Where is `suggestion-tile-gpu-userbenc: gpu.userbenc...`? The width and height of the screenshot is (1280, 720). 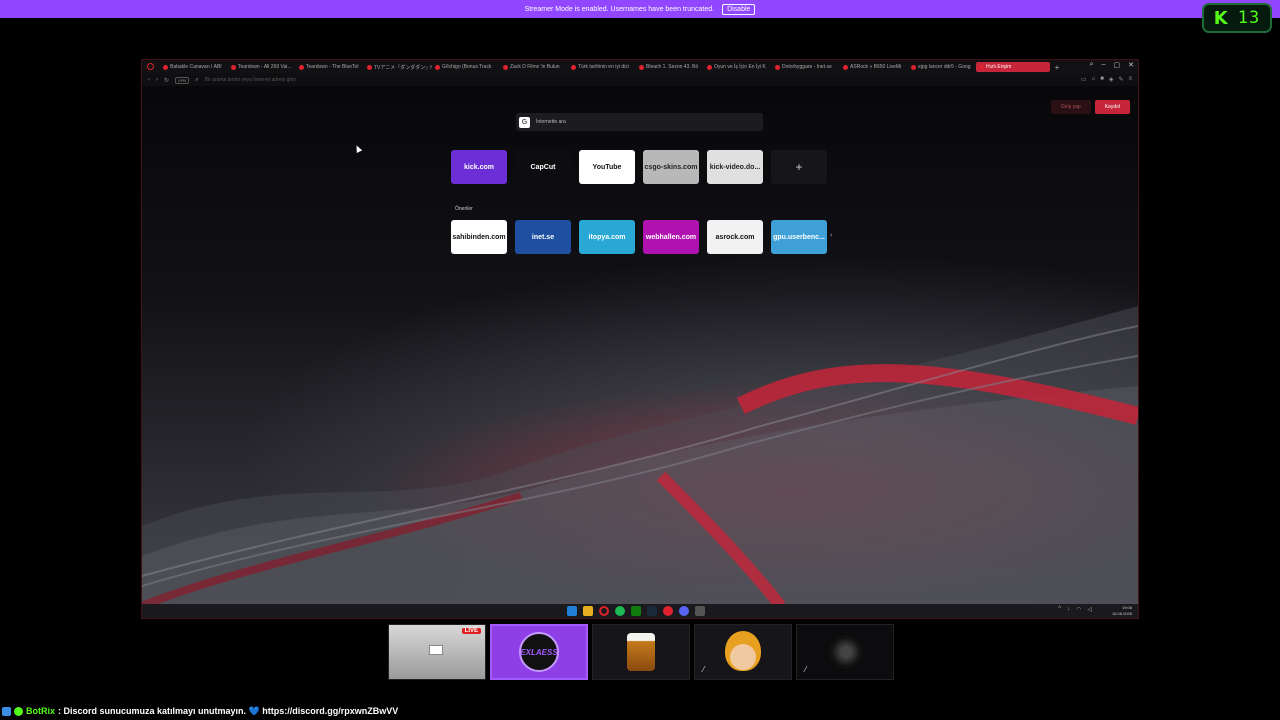 suggestion-tile-gpu-userbenc: gpu.userbenc... is located at coordinates (799, 237).